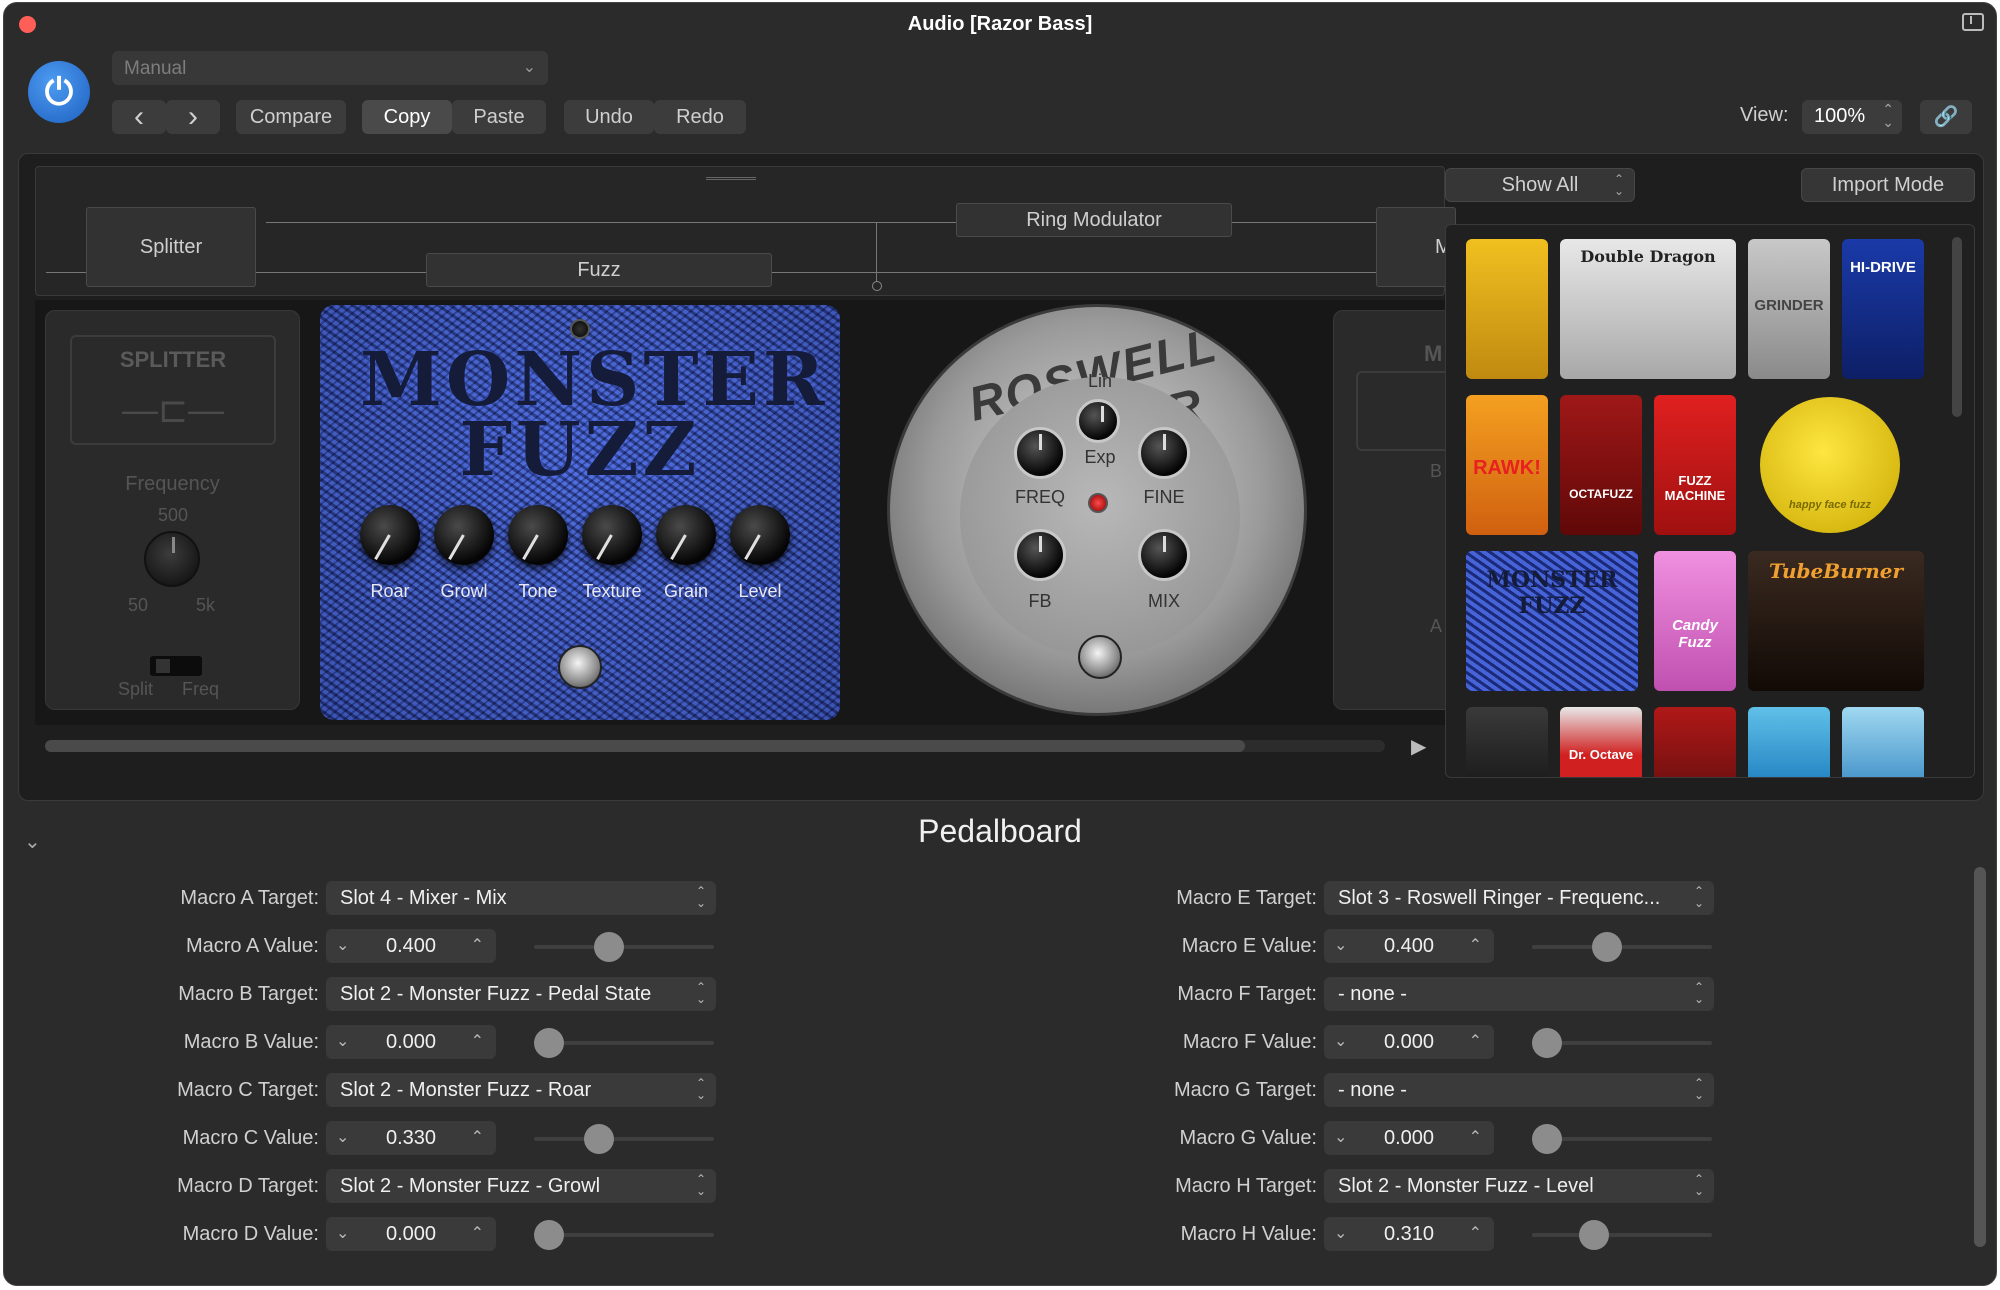  What do you see at coordinates (1098, 421) in the screenshot?
I see `lin-exp-switch` at bounding box center [1098, 421].